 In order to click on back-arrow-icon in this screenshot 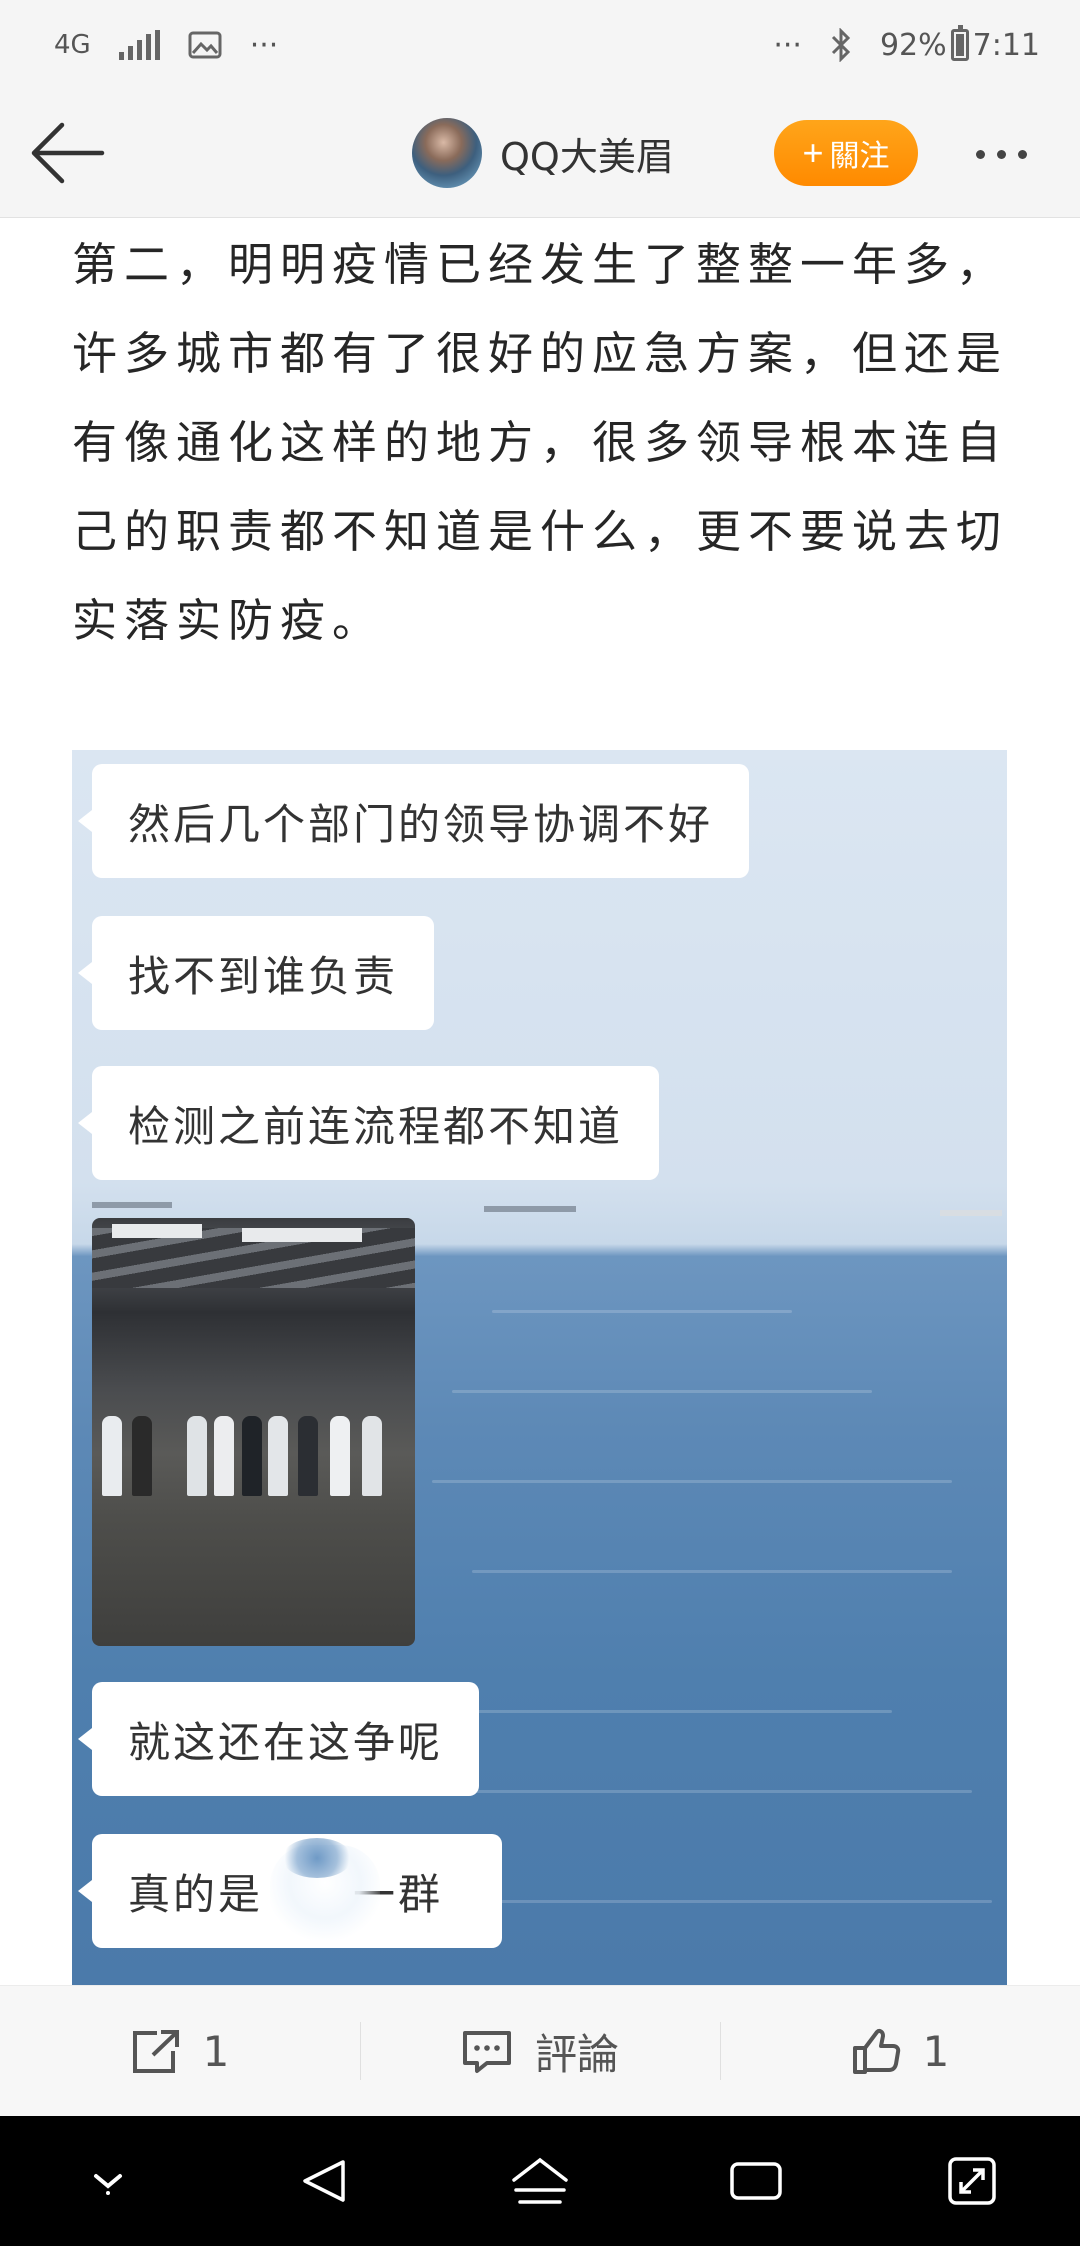, I will do `click(66, 153)`.